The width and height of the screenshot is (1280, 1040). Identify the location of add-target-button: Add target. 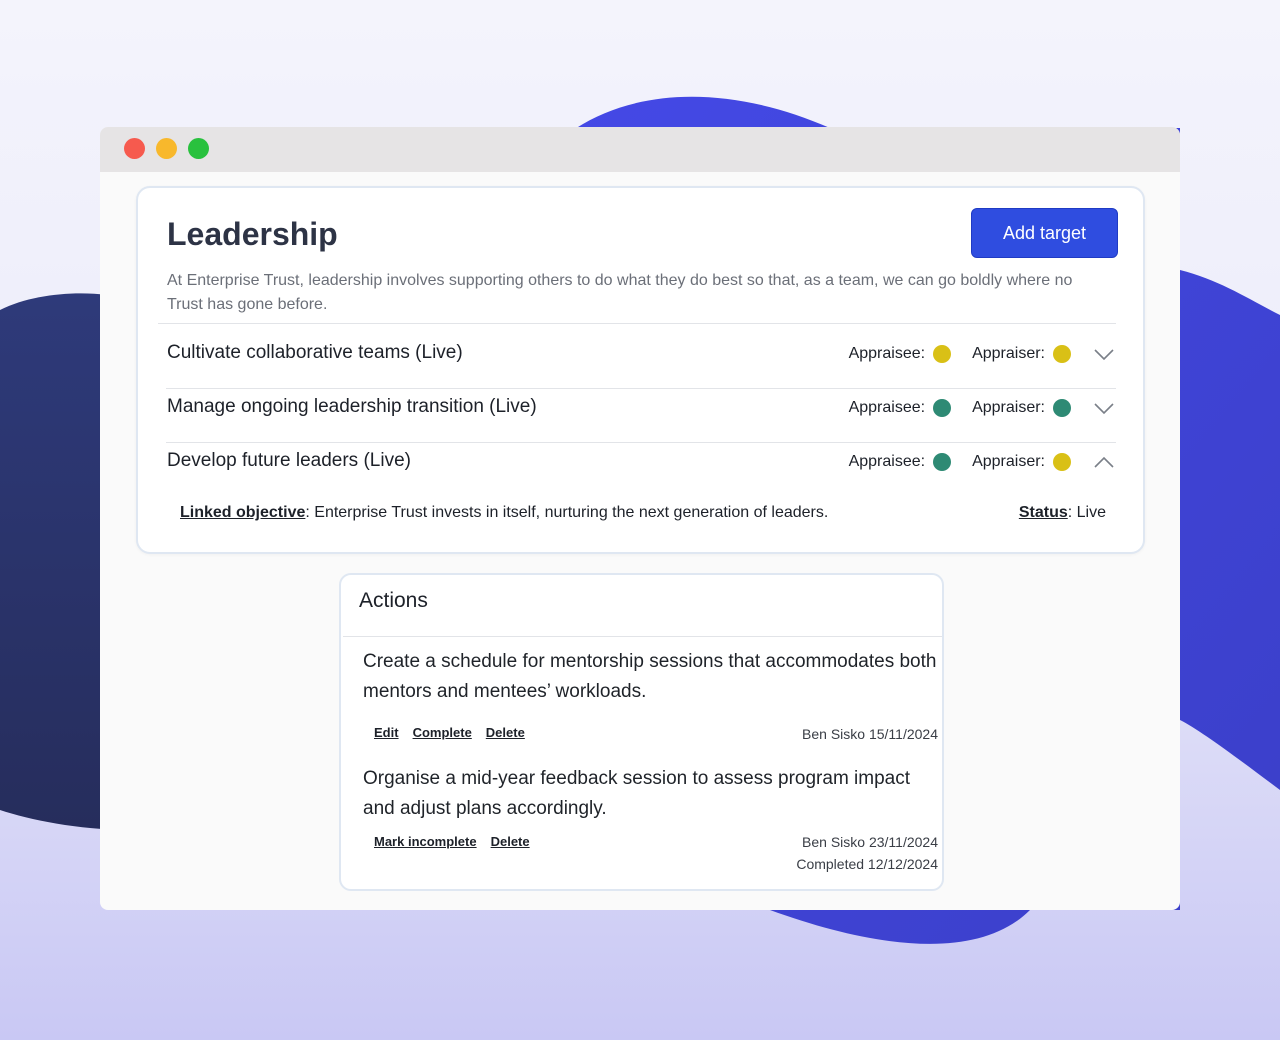
(1044, 233).